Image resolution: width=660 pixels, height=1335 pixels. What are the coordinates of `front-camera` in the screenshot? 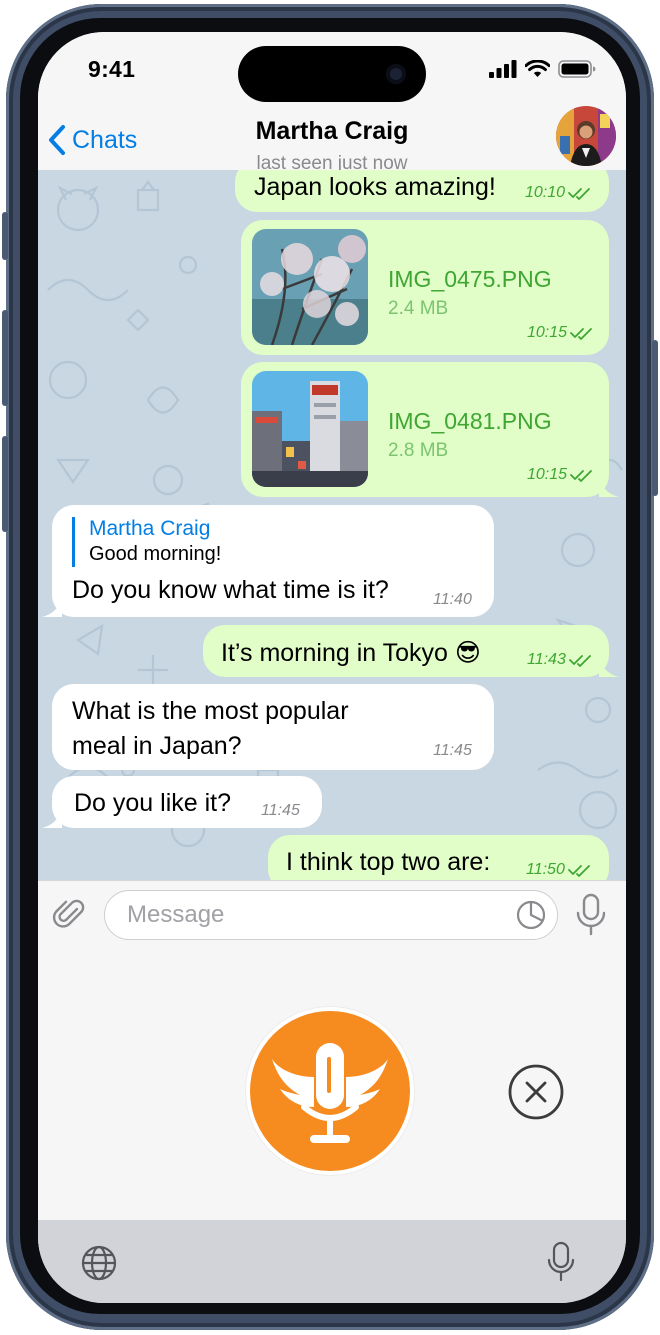 It's located at (396, 74).